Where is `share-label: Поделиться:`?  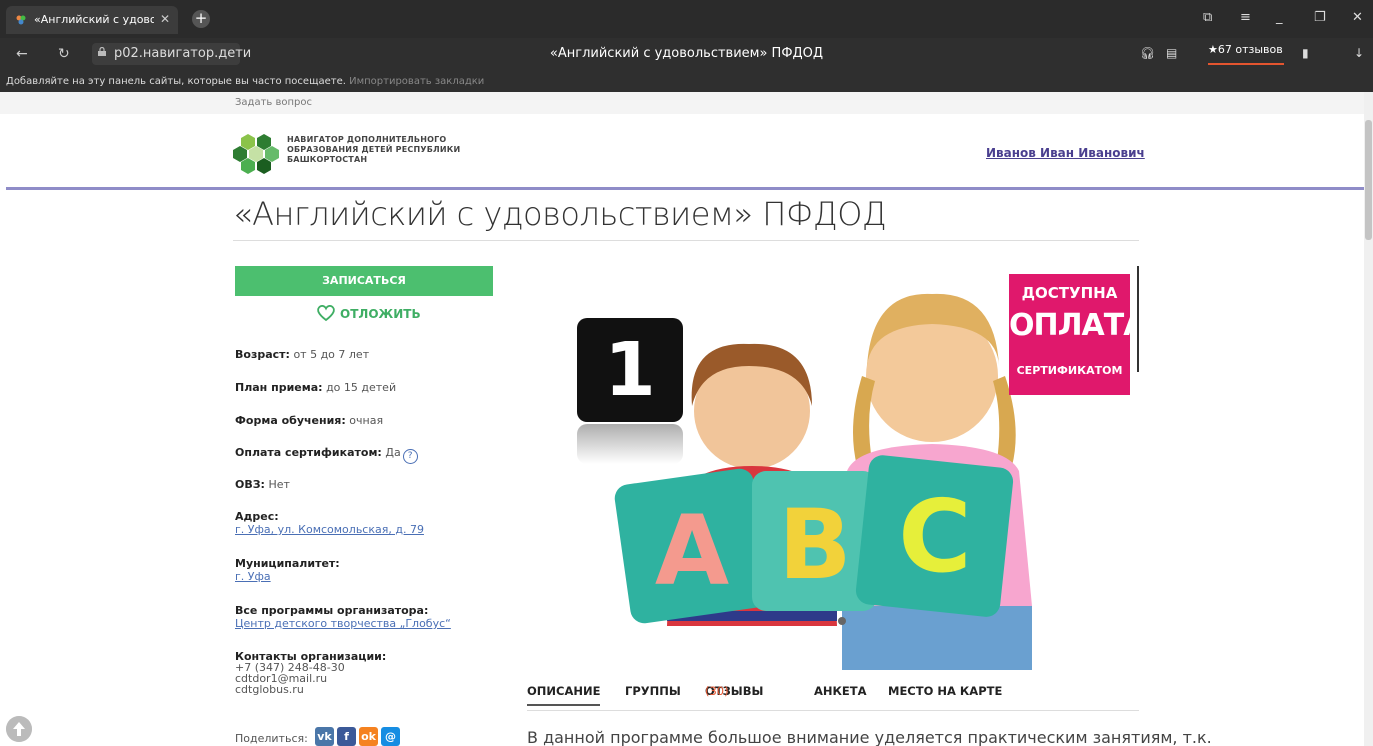
share-label: Поделиться: is located at coordinates (271, 738).